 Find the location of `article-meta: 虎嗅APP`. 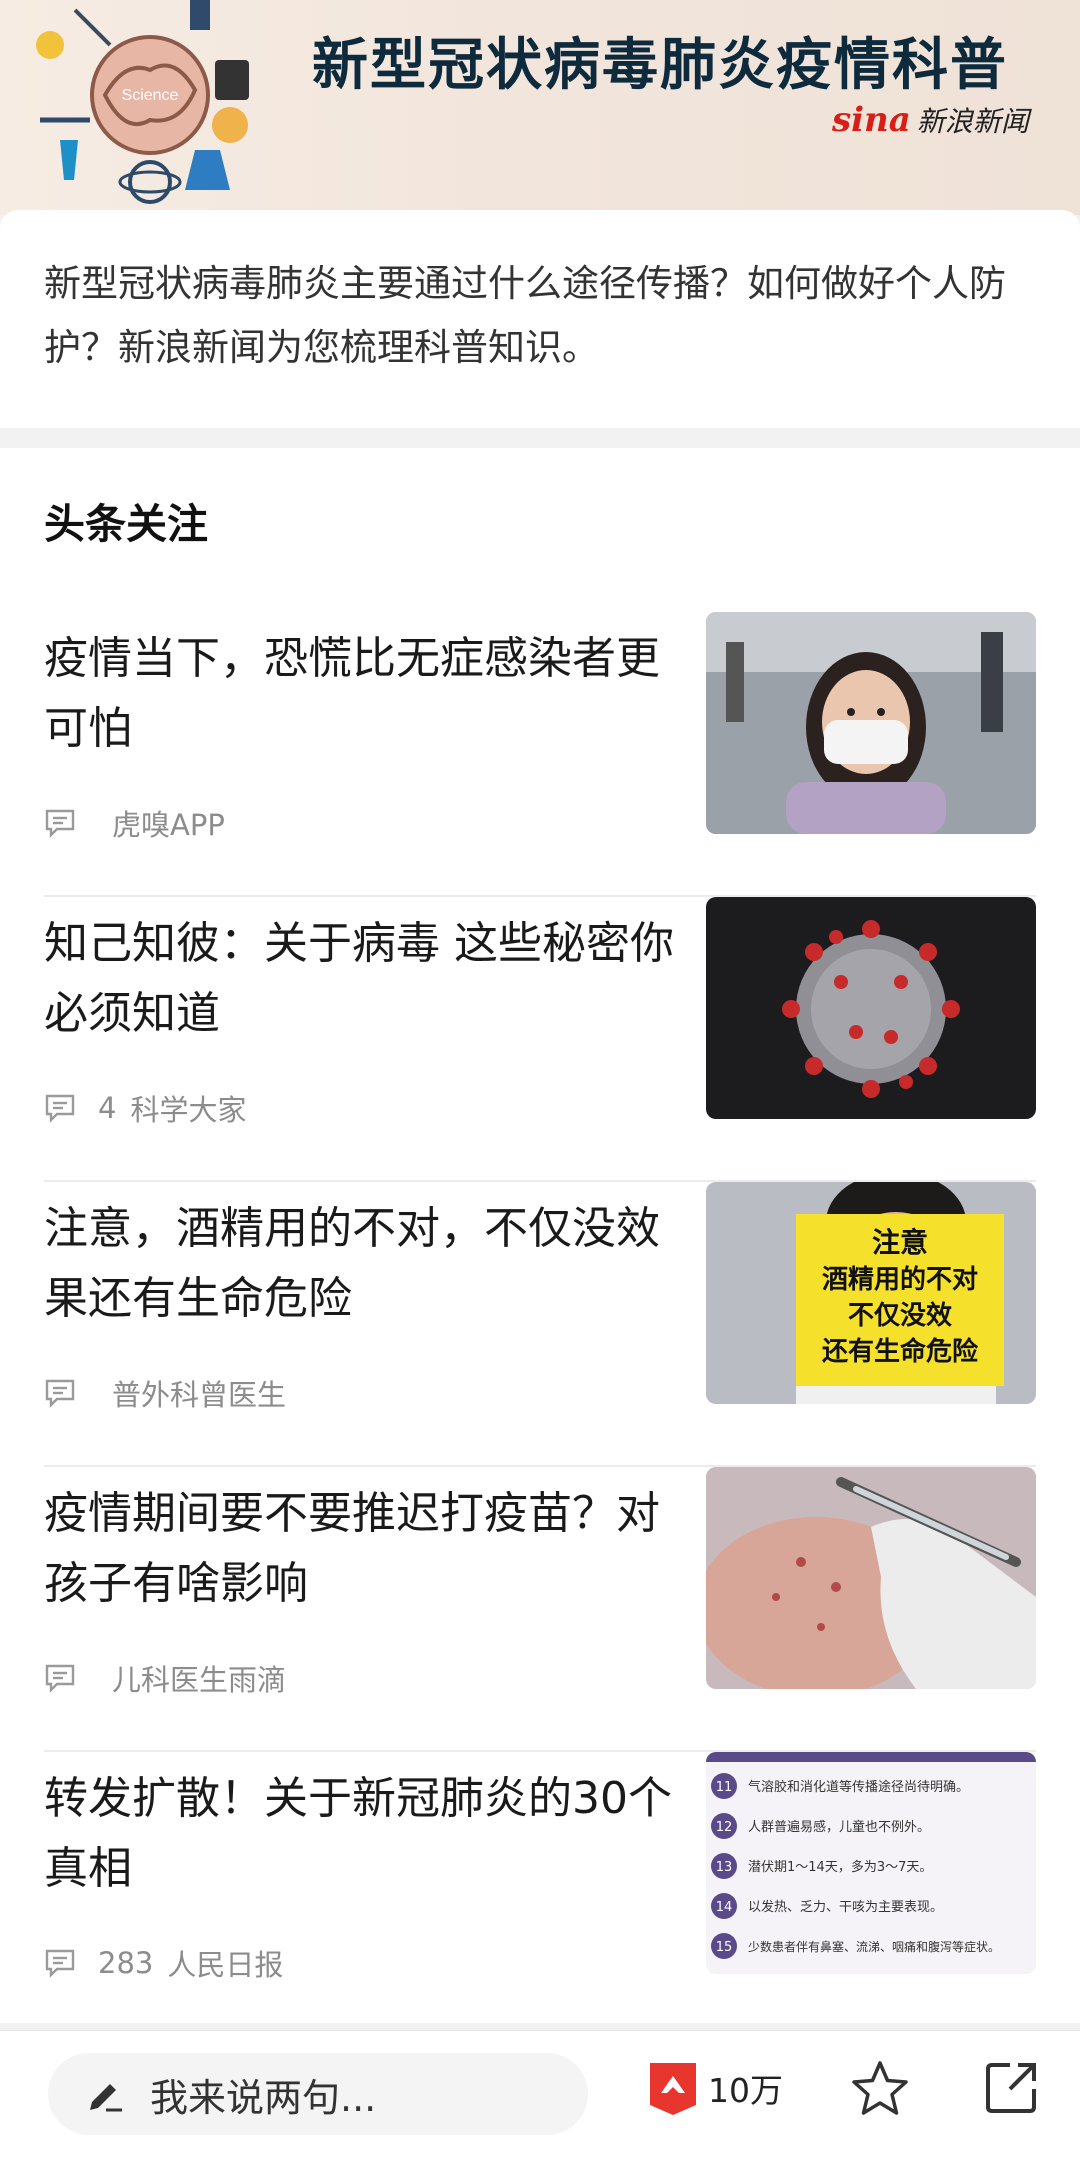

article-meta: 虎嗅APP is located at coordinates (134, 823).